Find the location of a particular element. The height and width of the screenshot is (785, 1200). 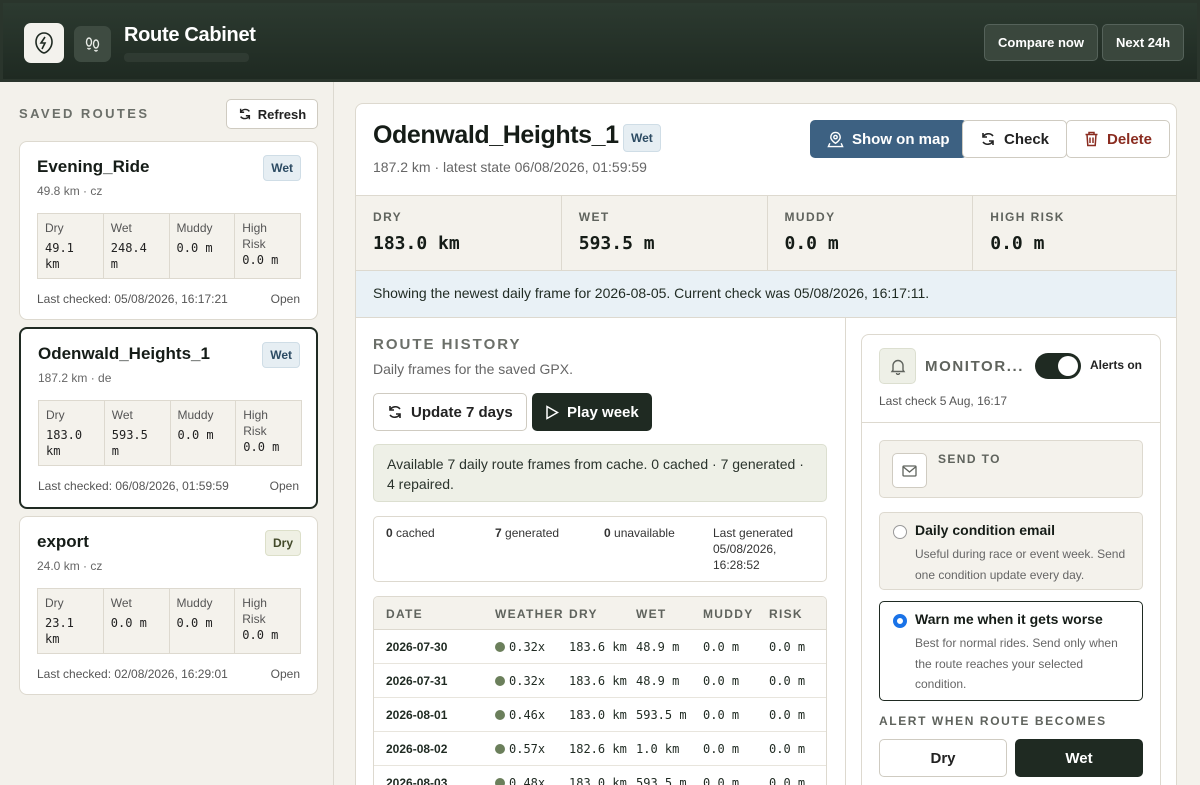

footprints-icon is located at coordinates (92, 44).